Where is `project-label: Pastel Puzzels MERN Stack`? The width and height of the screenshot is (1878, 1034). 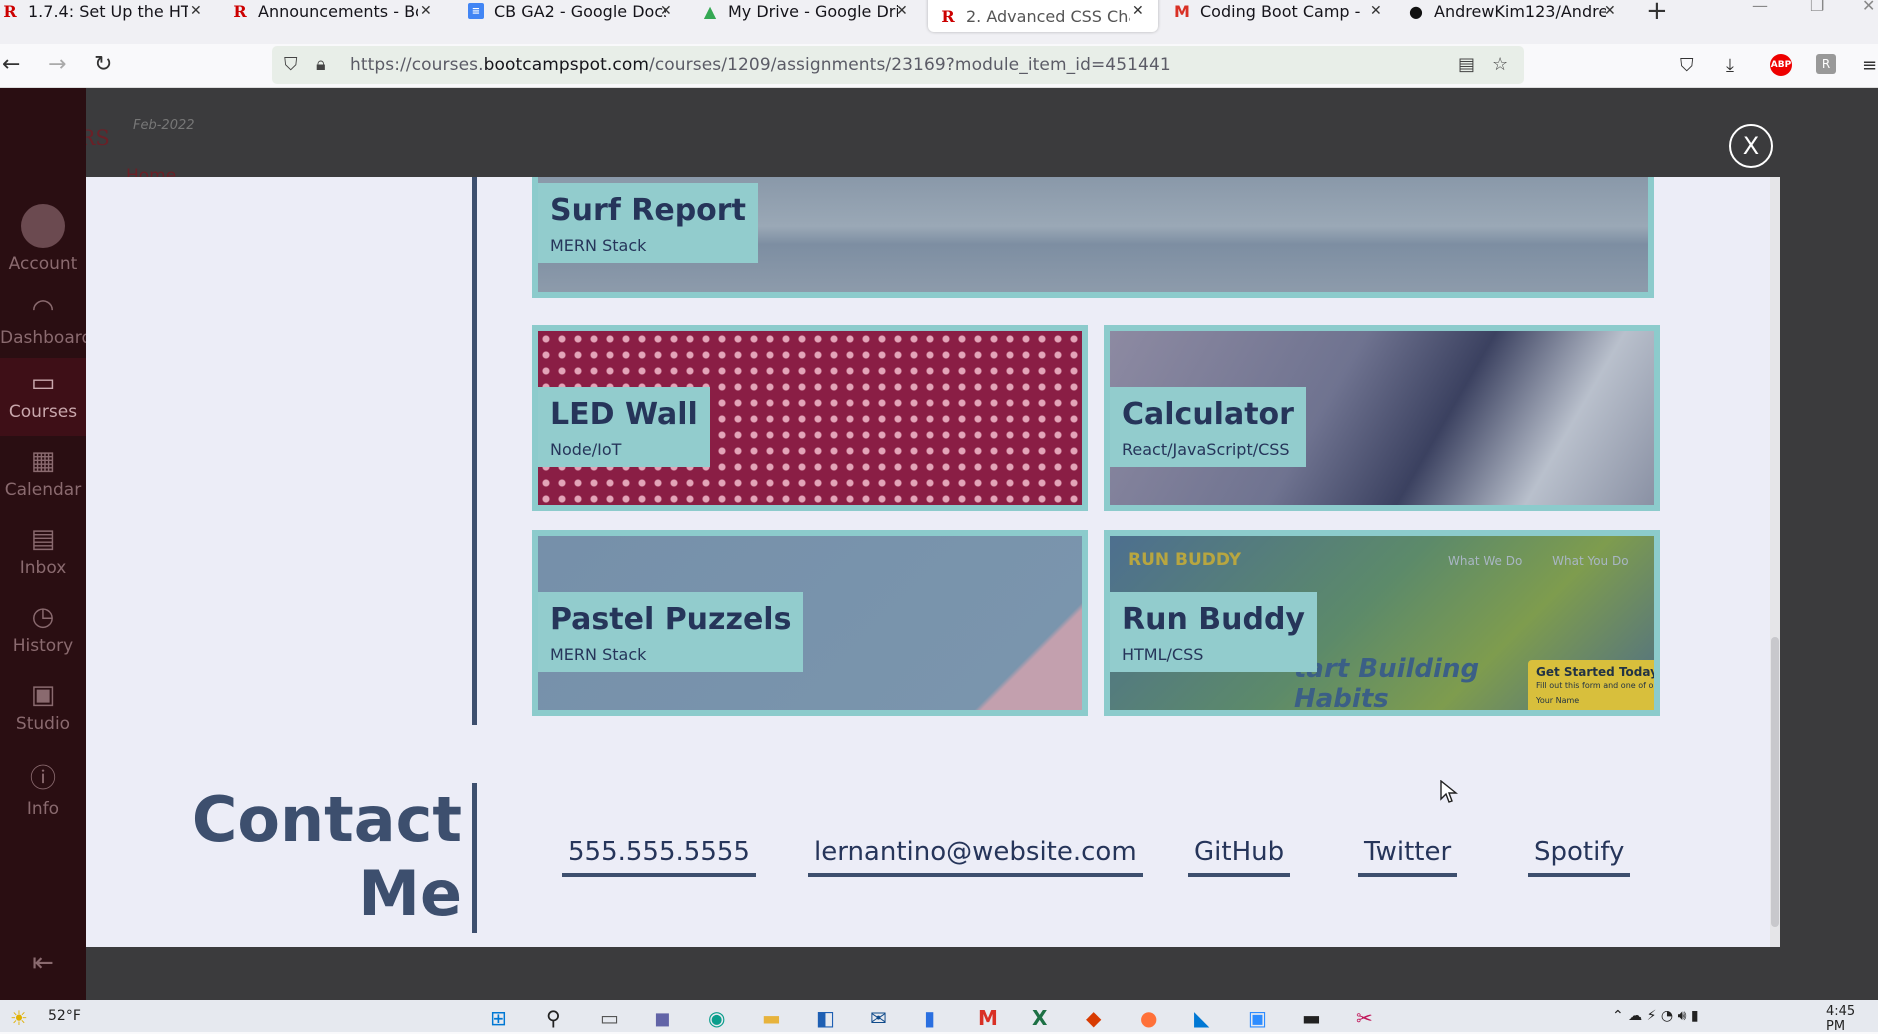
project-label: Pastel Puzzels MERN Stack is located at coordinates (671, 632).